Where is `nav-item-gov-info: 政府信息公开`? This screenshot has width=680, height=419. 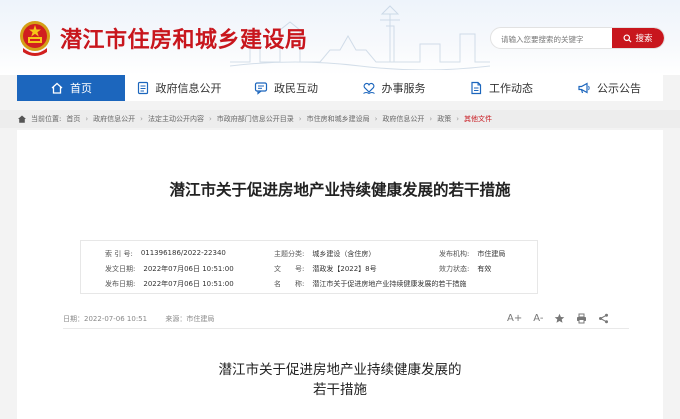 nav-item-gov-info: 政府信息公开 is located at coordinates (178, 88).